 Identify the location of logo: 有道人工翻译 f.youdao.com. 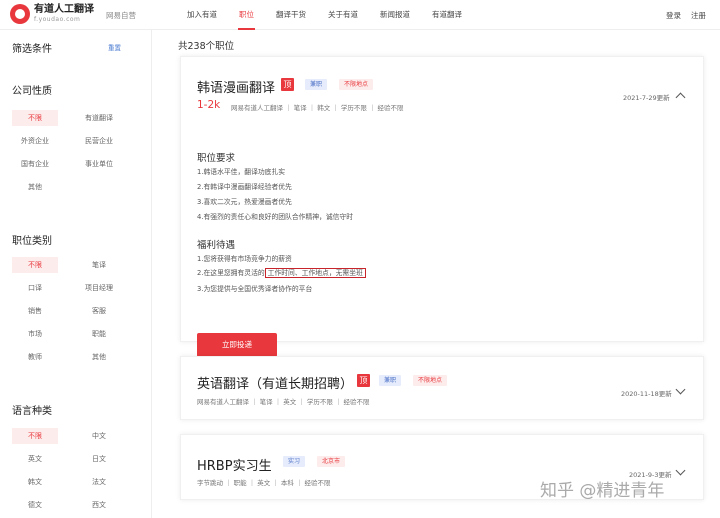
(52, 14).